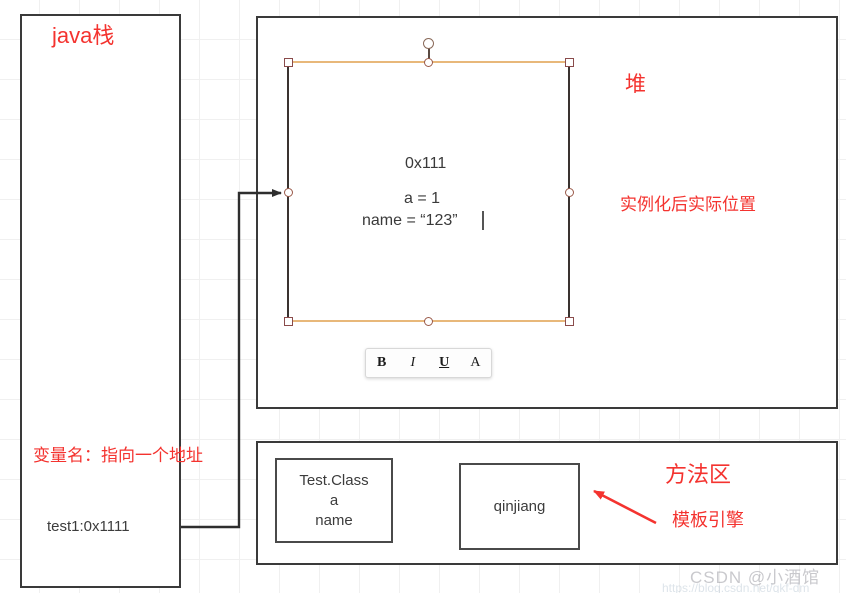 The image size is (846, 593). Describe the element at coordinates (410, 220) in the screenshot. I see `object-field-name-label: name = “123”` at that location.